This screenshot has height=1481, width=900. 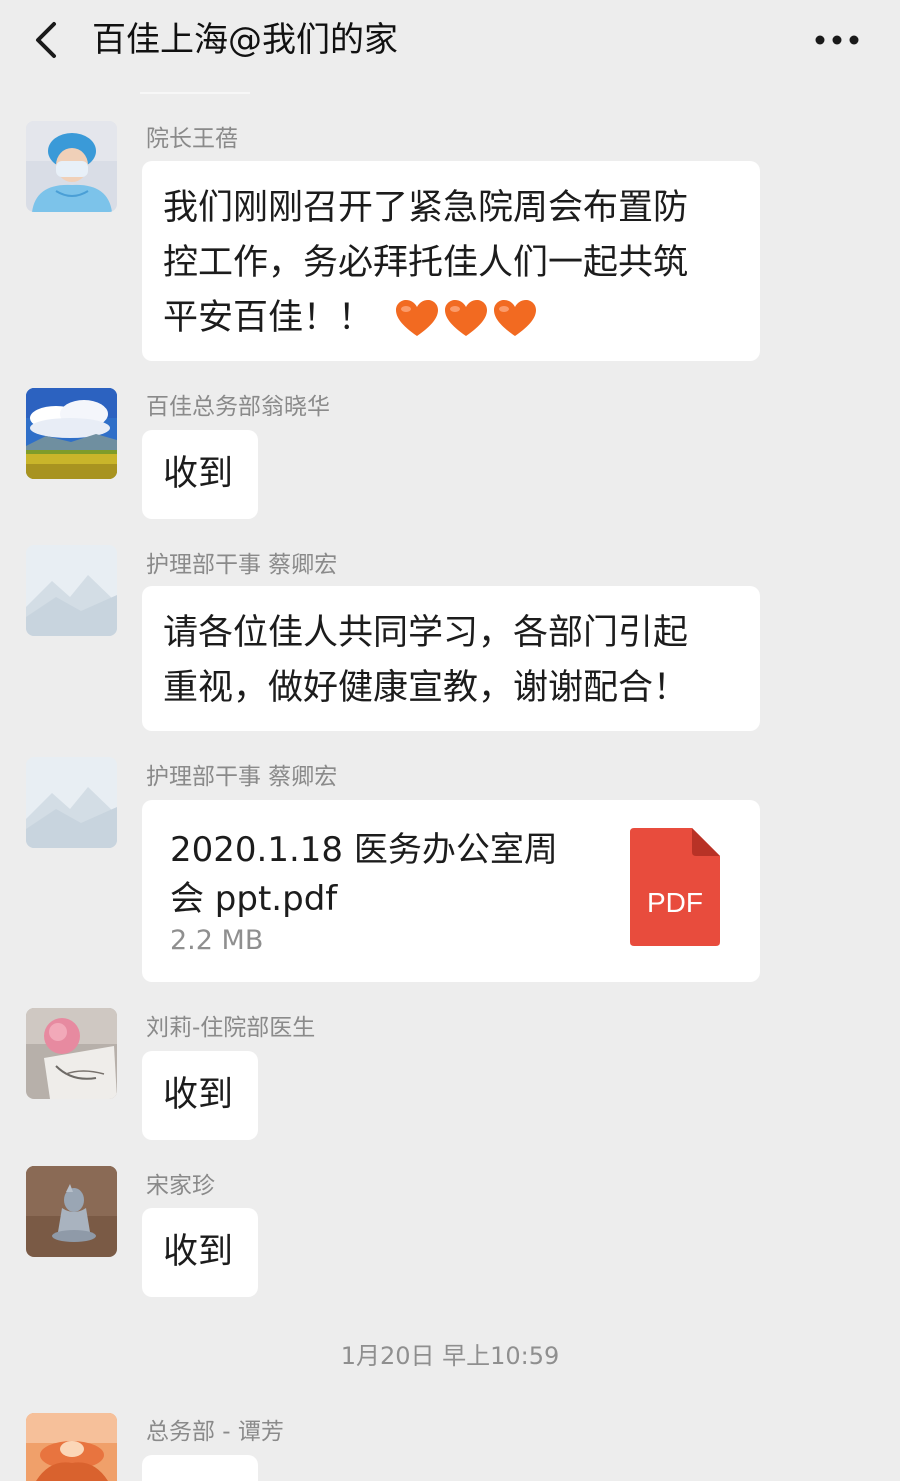 What do you see at coordinates (238, 407) in the screenshot?
I see `sender-name: 百佳总务部翁晓华` at bounding box center [238, 407].